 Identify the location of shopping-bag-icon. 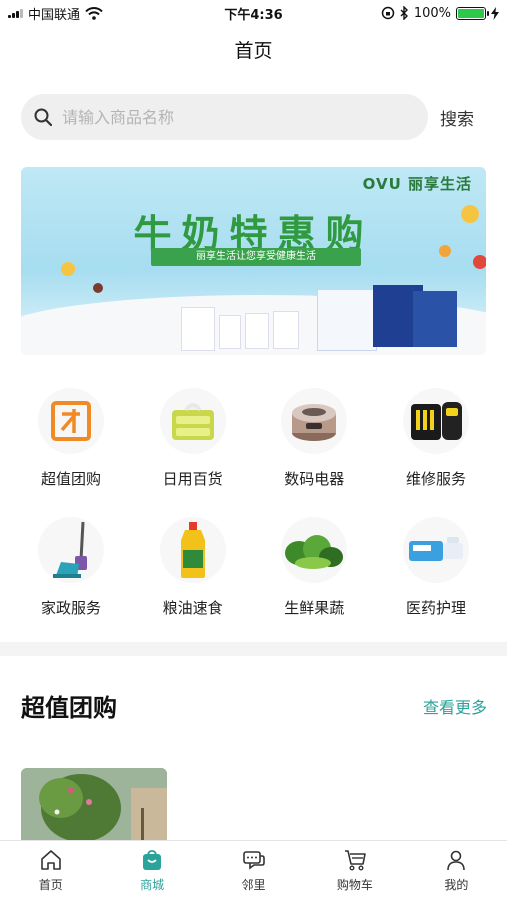
(152, 860).